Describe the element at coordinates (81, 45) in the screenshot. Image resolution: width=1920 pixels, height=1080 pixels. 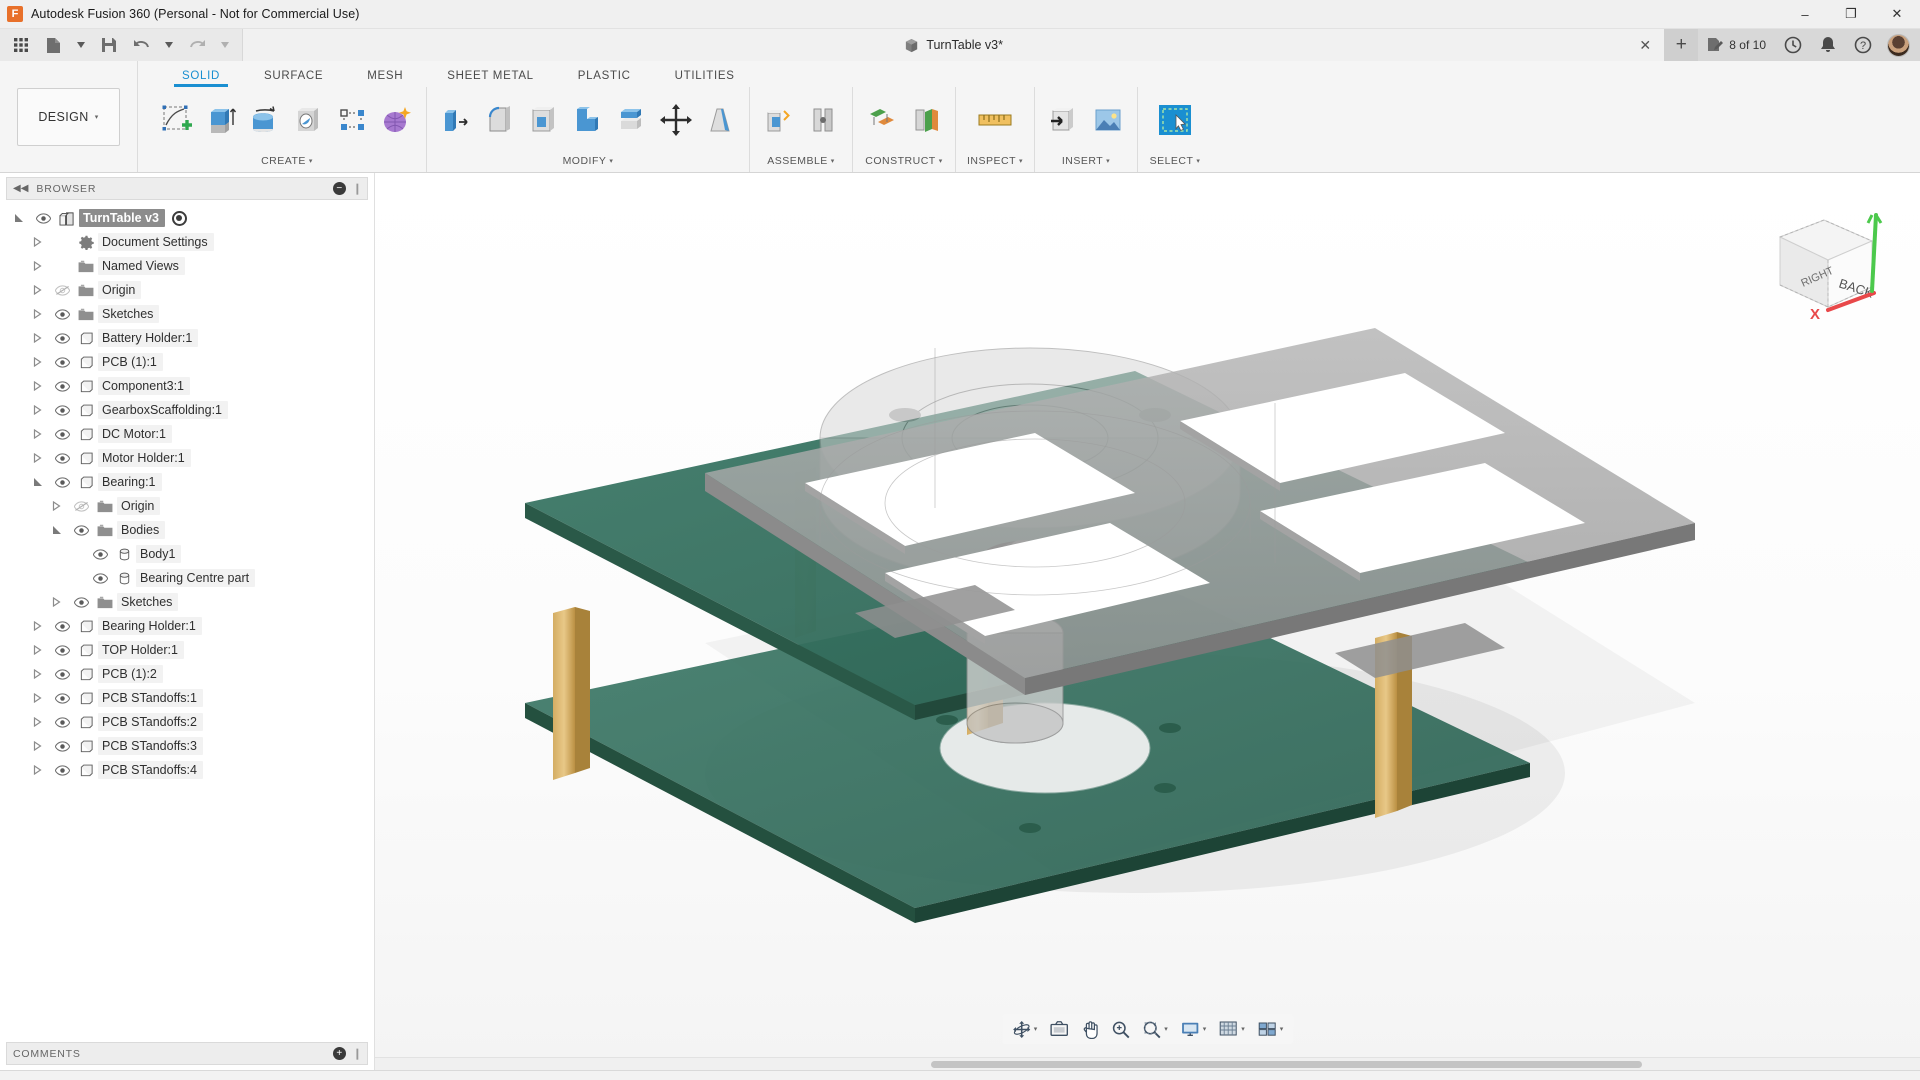
I see `new-file-dropdown-caret` at that location.